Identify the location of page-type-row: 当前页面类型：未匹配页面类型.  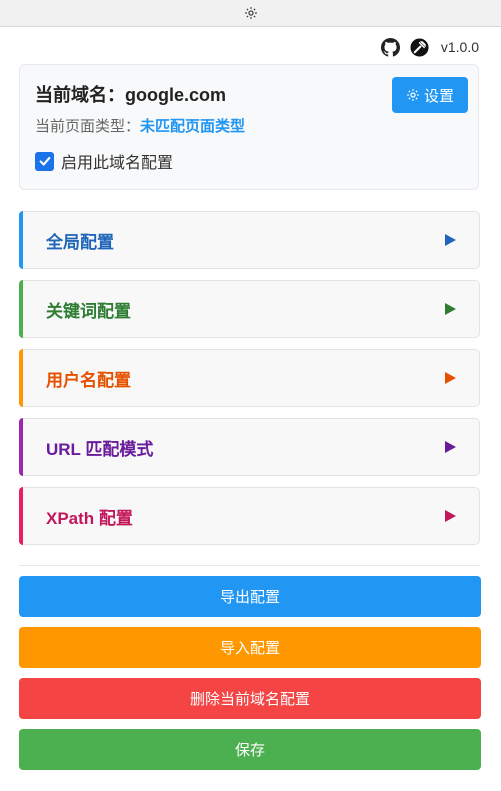
(140, 125).